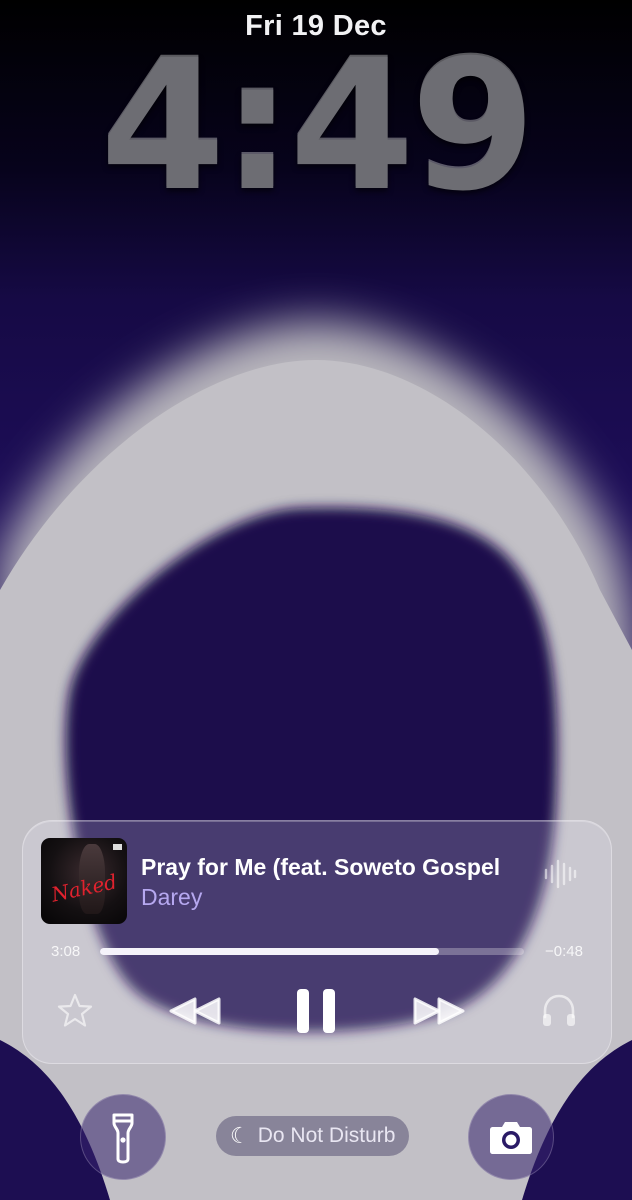 The width and height of the screenshot is (632, 1200). Describe the element at coordinates (270, 951) in the screenshot. I see `playback-progress-fill` at that location.